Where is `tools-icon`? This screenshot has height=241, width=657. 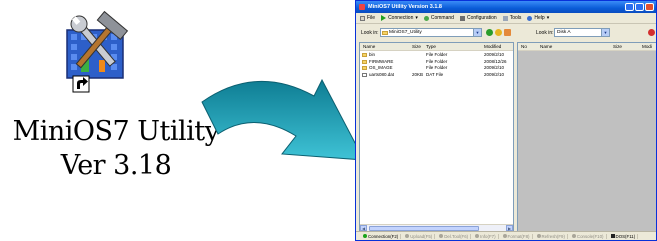 tools-icon is located at coordinates (505, 18).